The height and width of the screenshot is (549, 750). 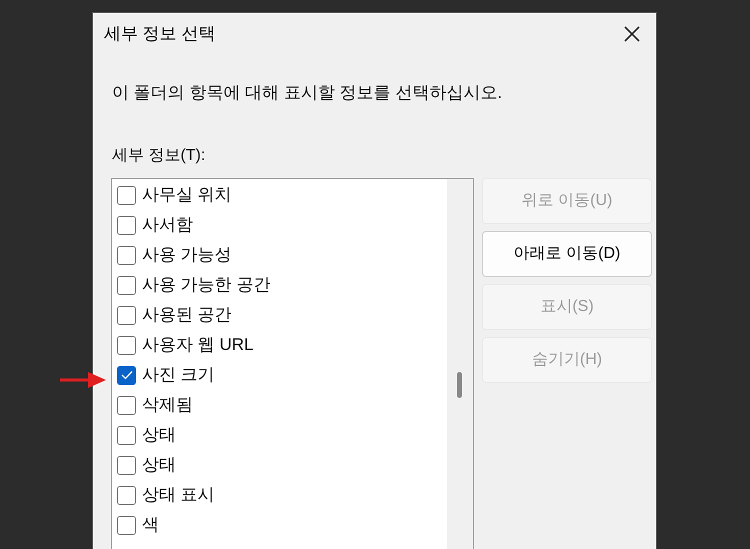 I want to click on list-item: 사용된 공간, so click(x=279, y=315).